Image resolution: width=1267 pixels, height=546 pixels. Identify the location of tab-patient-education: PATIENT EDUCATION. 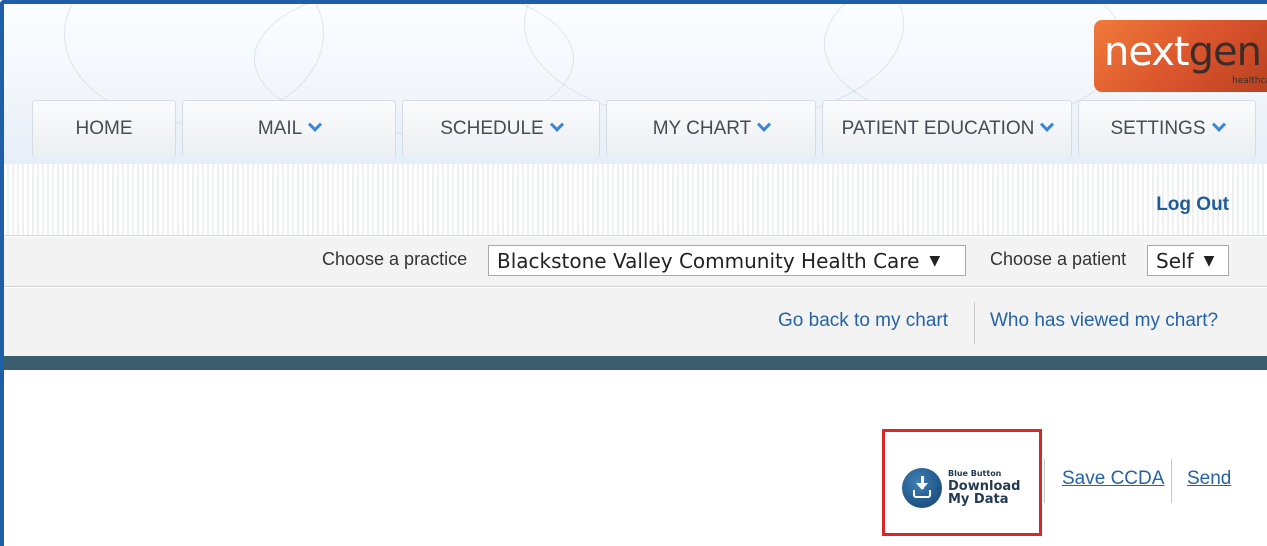
(947, 128).